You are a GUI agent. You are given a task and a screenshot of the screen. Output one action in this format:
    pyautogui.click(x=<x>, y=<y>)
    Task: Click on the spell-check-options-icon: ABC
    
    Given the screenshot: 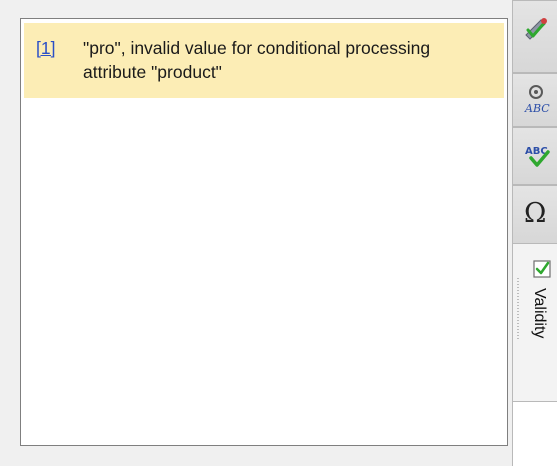 What is the action you would take?
    pyautogui.click(x=538, y=102)
    